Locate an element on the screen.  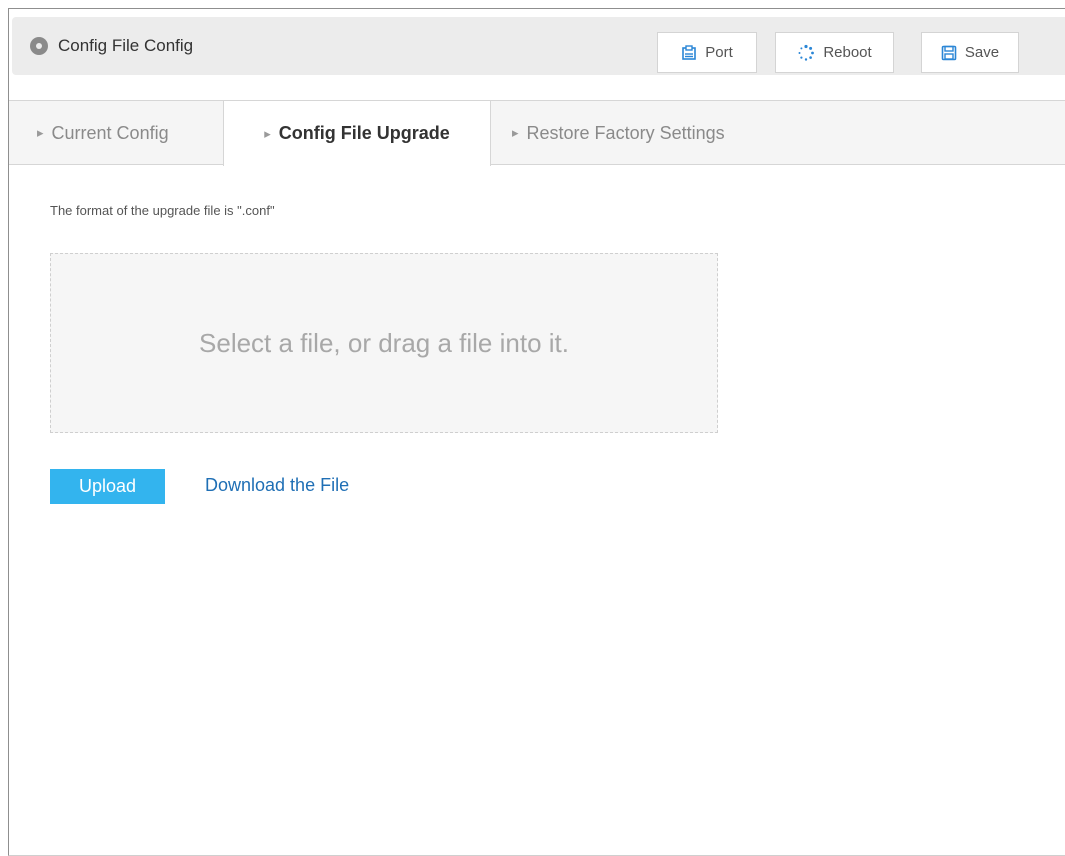
page-title: Config File Config is located at coordinates (111, 46).